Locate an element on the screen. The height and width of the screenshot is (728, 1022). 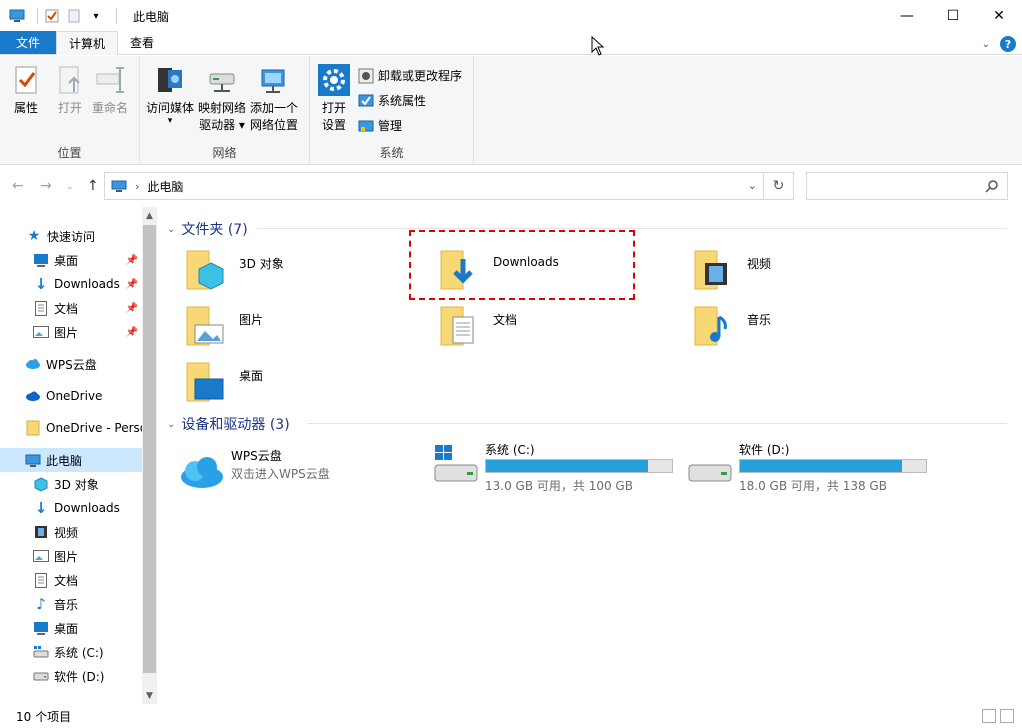
manage-button: 管理 is located at coordinates (380, 125).